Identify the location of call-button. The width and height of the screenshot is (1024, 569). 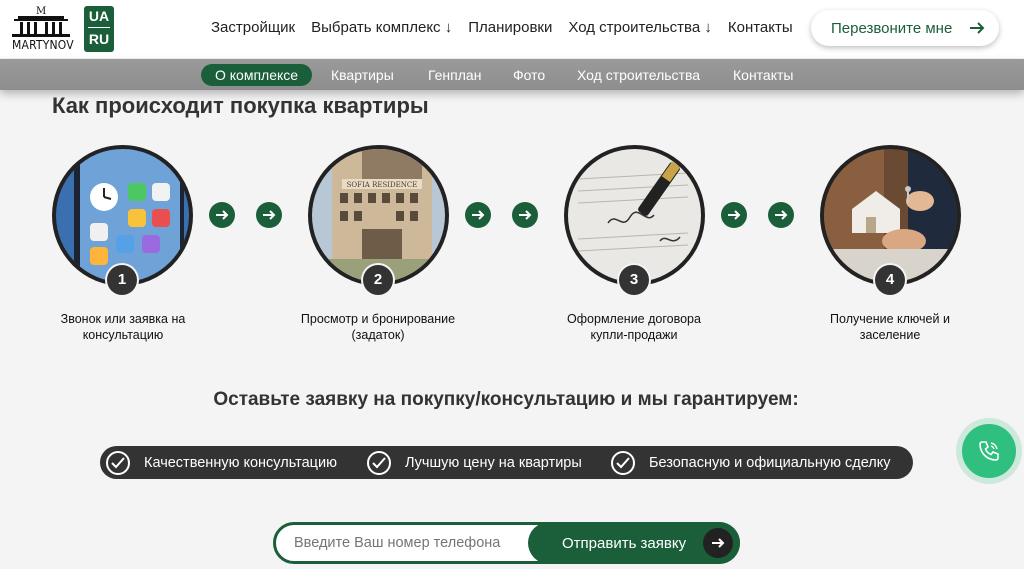
(989, 451).